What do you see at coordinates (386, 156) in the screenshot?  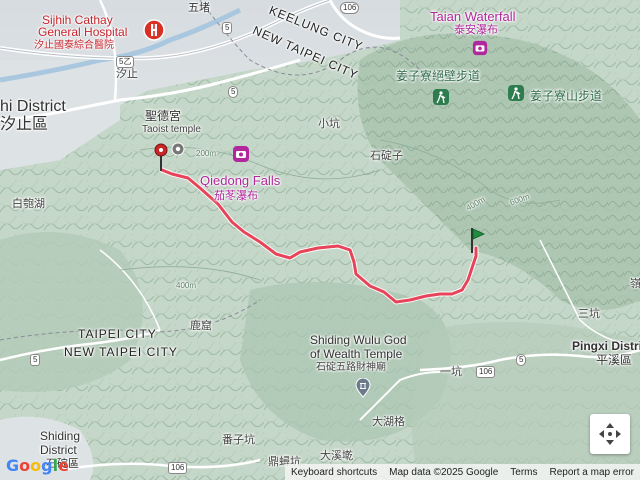 I see `place-shidingzi: 石碇子` at bounding box center [386, 156].